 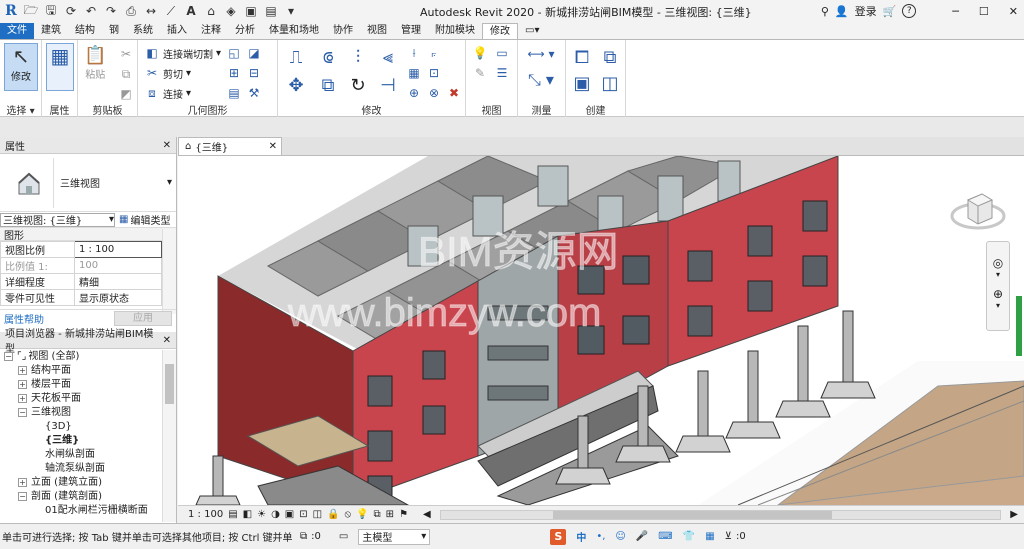 I want to click on search-icon: ⚲, so click(x=825, y=11).